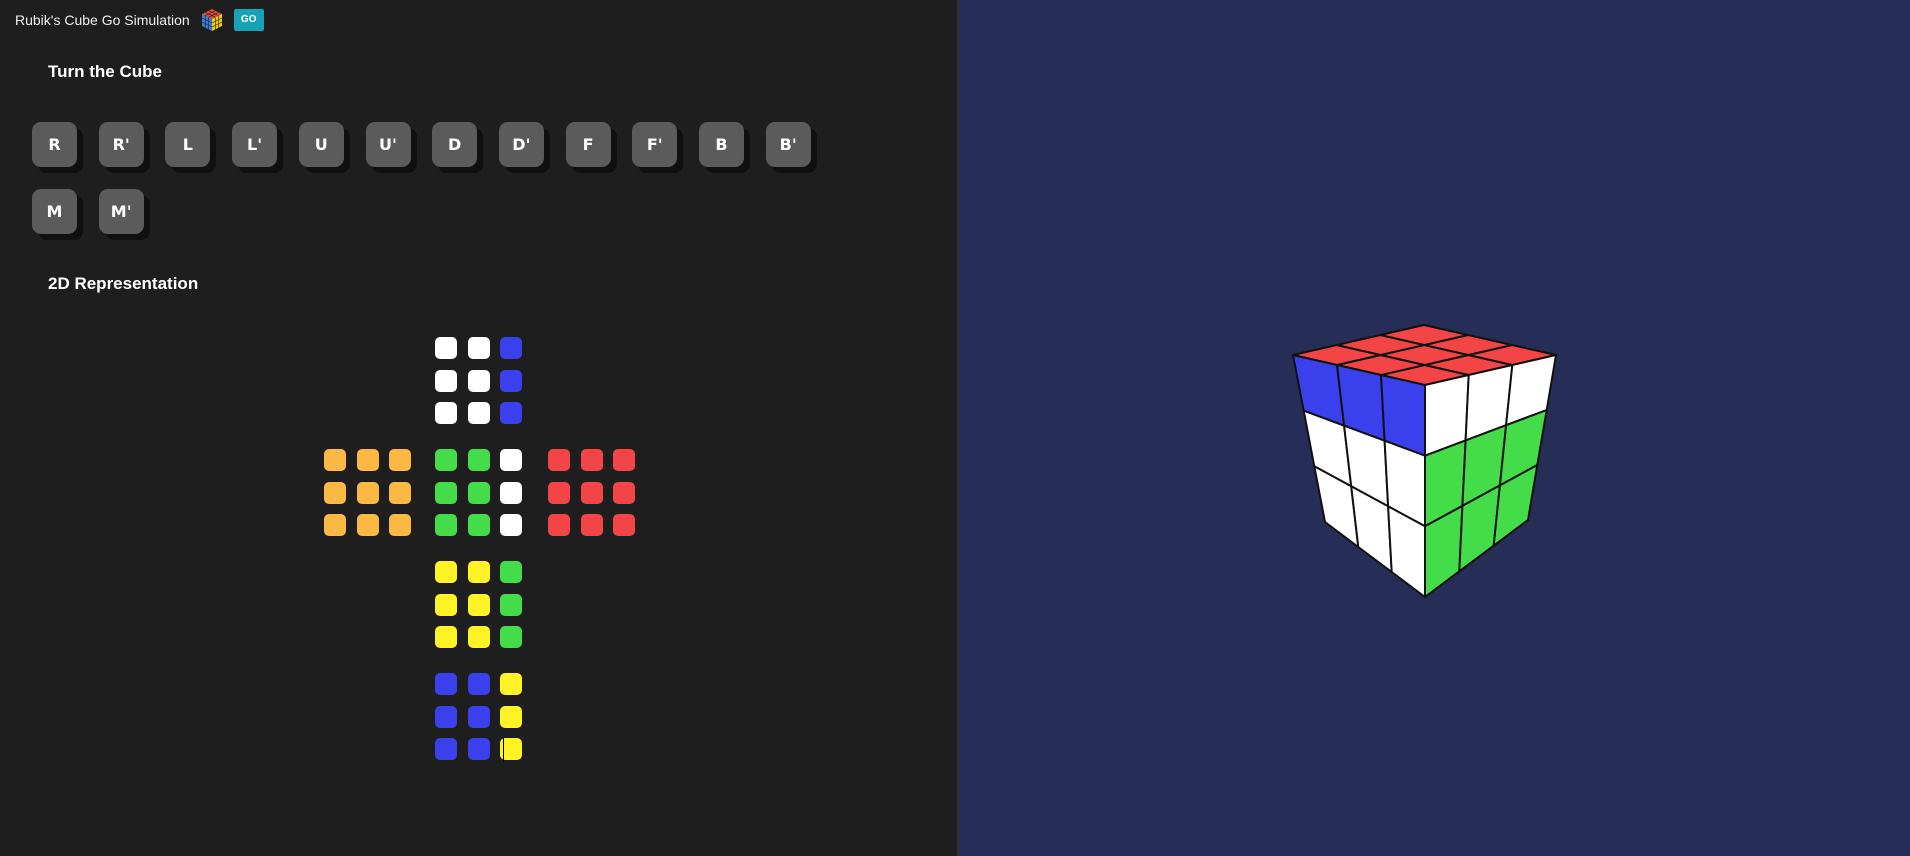  I want to click on move-button-B: B, so click(721, 144).